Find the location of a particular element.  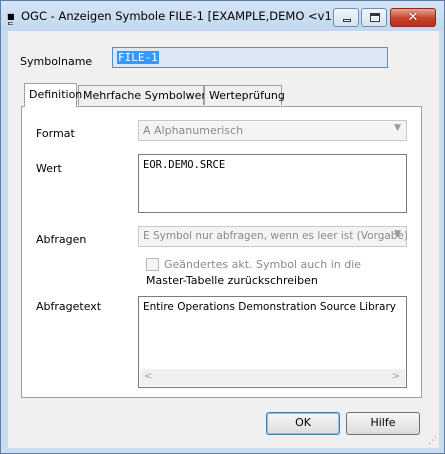

format-label: Format is located at coordinates (55, 133).